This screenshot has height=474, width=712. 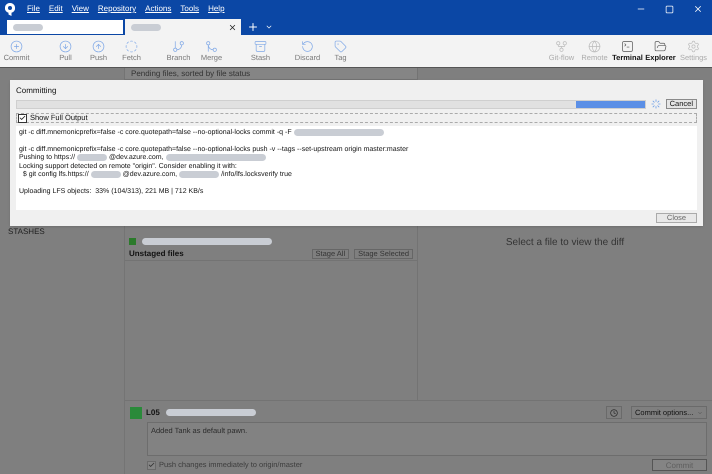 What do you see at coordinates (232, 27) in the screenshot?
I see `close-tab-icon` at bounding box center [232, 27].